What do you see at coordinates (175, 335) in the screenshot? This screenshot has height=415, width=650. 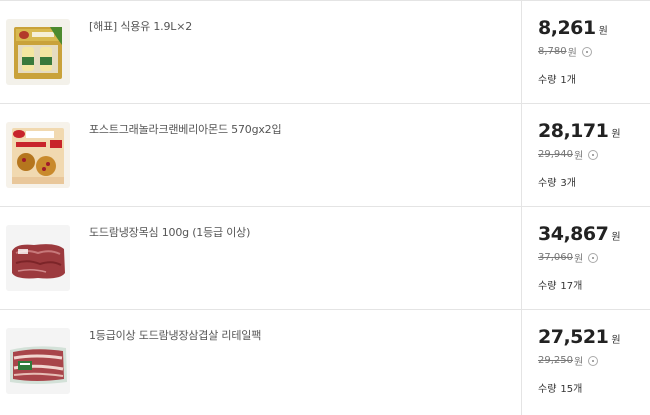 I see `product-name-link: 1등급이상 도드람냉장삼겹살 리테일팩` at bounding box center [175, 335].